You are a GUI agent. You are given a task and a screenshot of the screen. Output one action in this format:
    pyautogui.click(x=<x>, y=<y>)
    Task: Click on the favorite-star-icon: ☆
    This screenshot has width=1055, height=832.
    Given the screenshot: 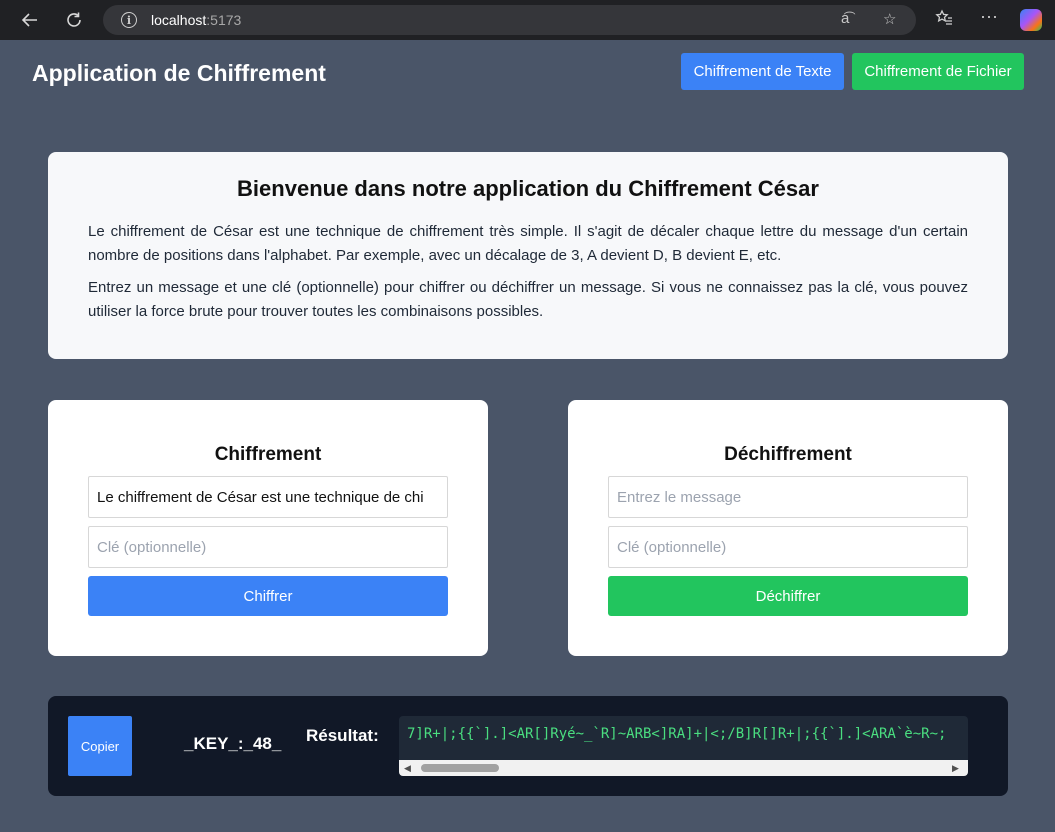 What is the action you would take?
    pyautogui.click(x=889, y=19)
    